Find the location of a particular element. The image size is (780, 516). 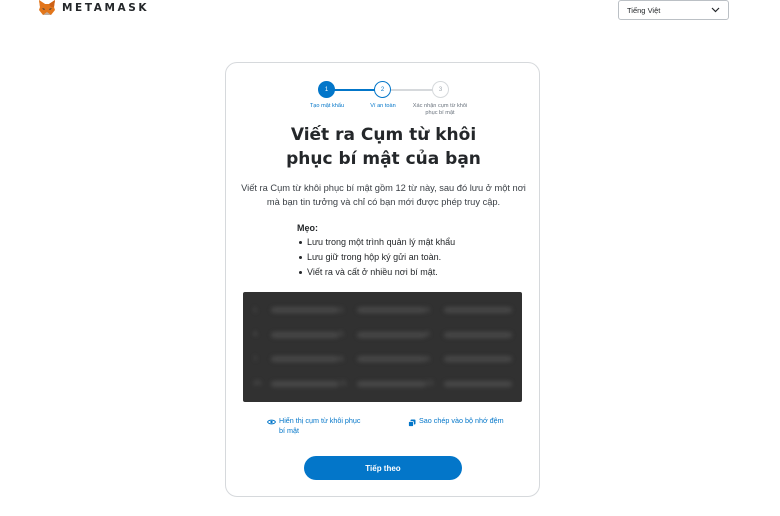

stepper-line-pending is located at coordinates (412, 90).